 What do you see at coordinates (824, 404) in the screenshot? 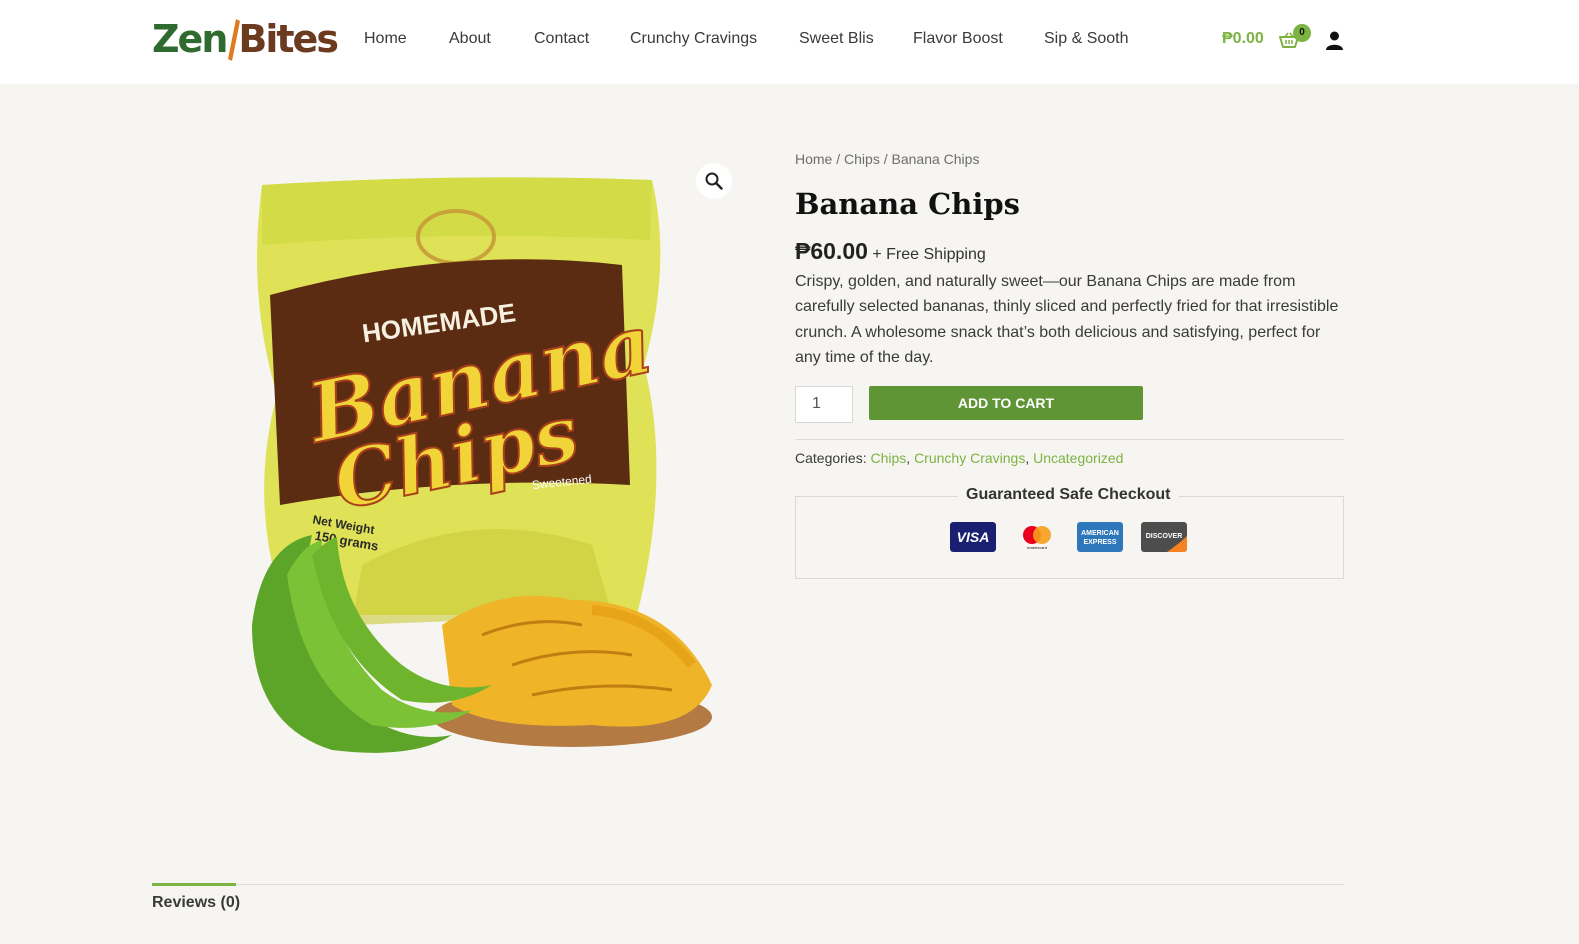
I see `quantity-input: 1` at bounding box center [824, 404].